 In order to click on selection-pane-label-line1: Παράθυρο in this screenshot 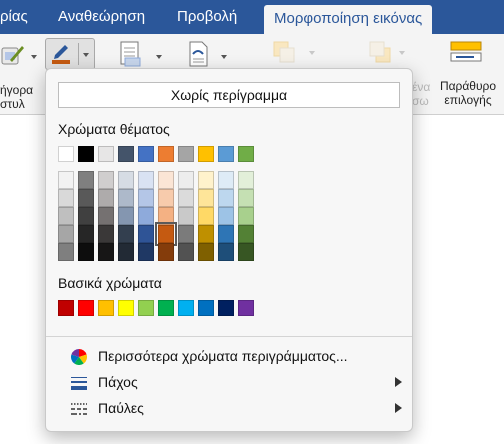, I will do `click(468, 86)`.